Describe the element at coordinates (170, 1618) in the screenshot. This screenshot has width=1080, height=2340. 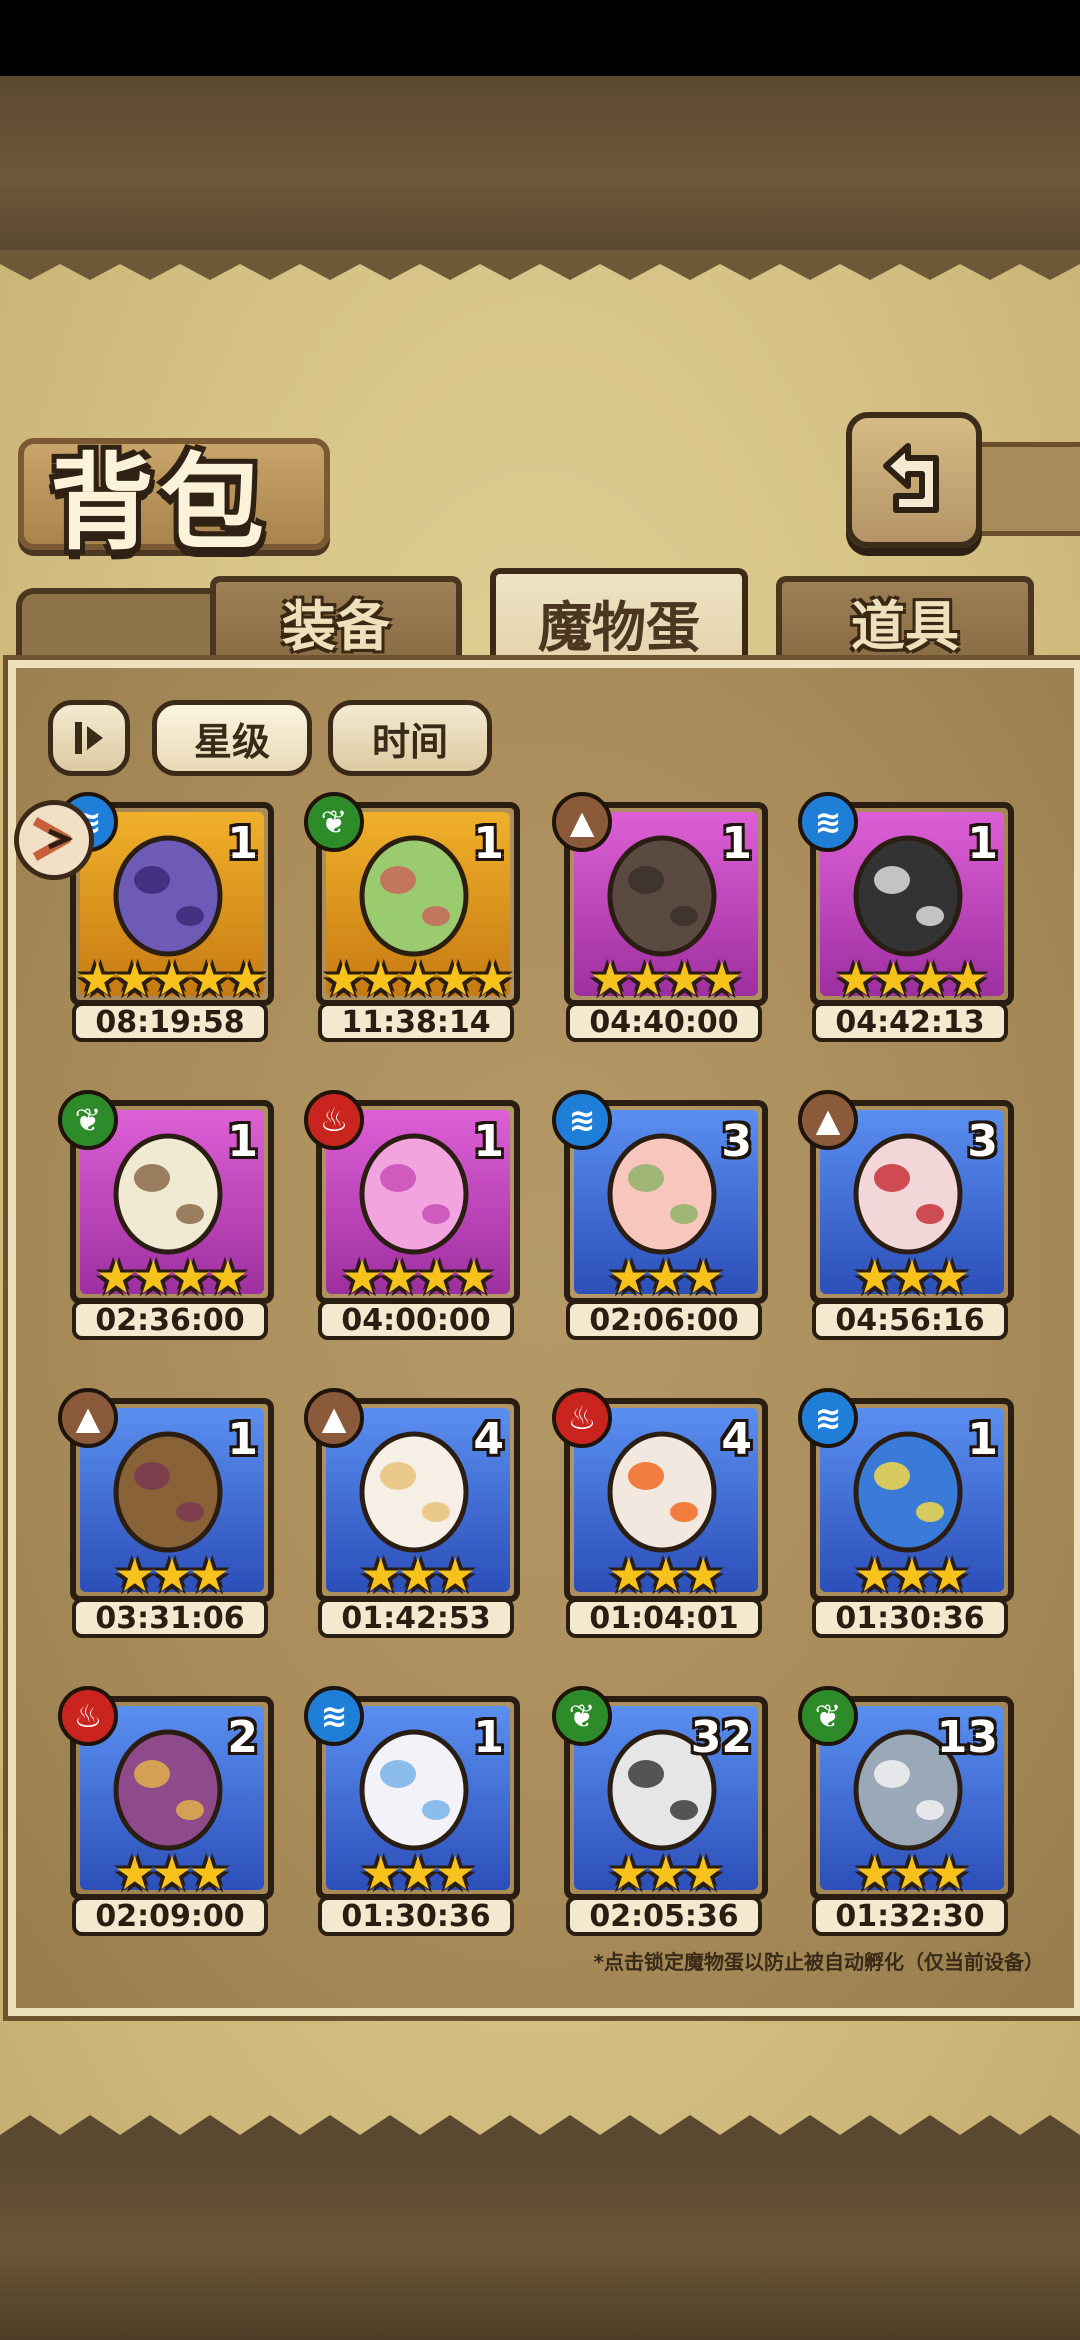
I see `hatch-timer: 03:31:06` at that location.